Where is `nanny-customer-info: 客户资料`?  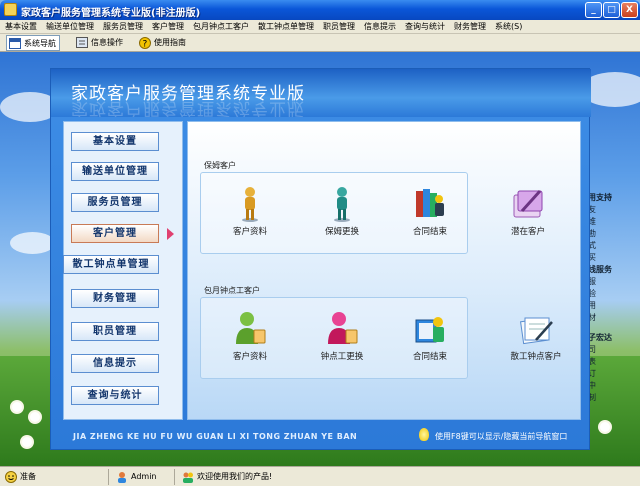 nanny-customer-info: 客户资料 is located at coordinates (250, 211).